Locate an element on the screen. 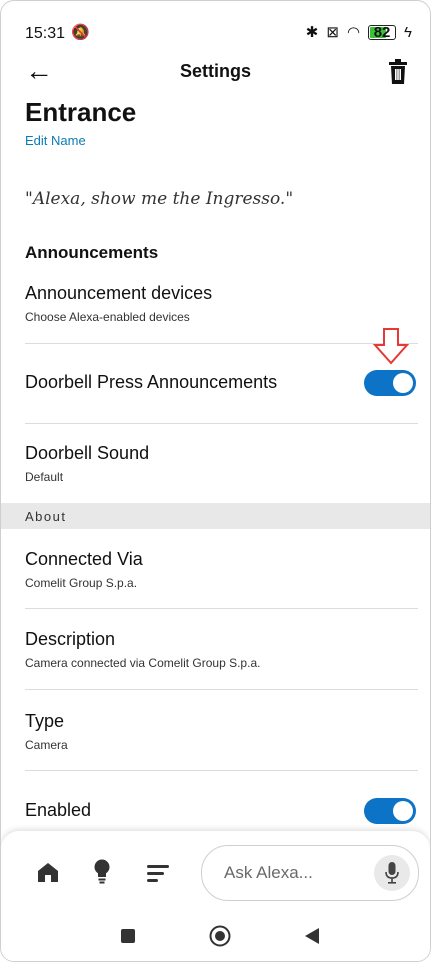  page-title: Settings is located at coordinates (215, 71).